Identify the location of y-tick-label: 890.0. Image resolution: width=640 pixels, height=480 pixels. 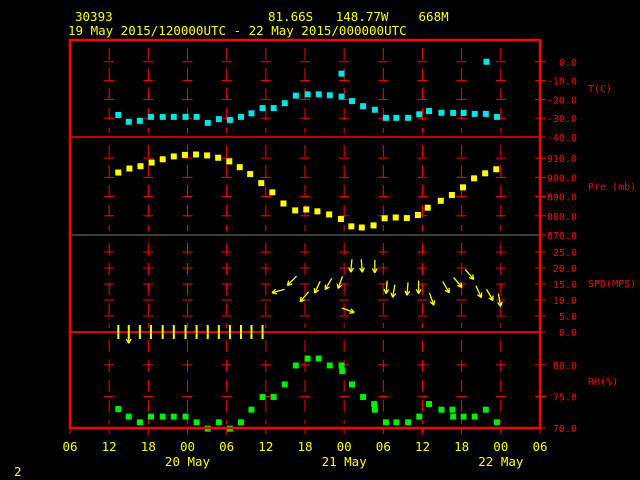
(562, 198).